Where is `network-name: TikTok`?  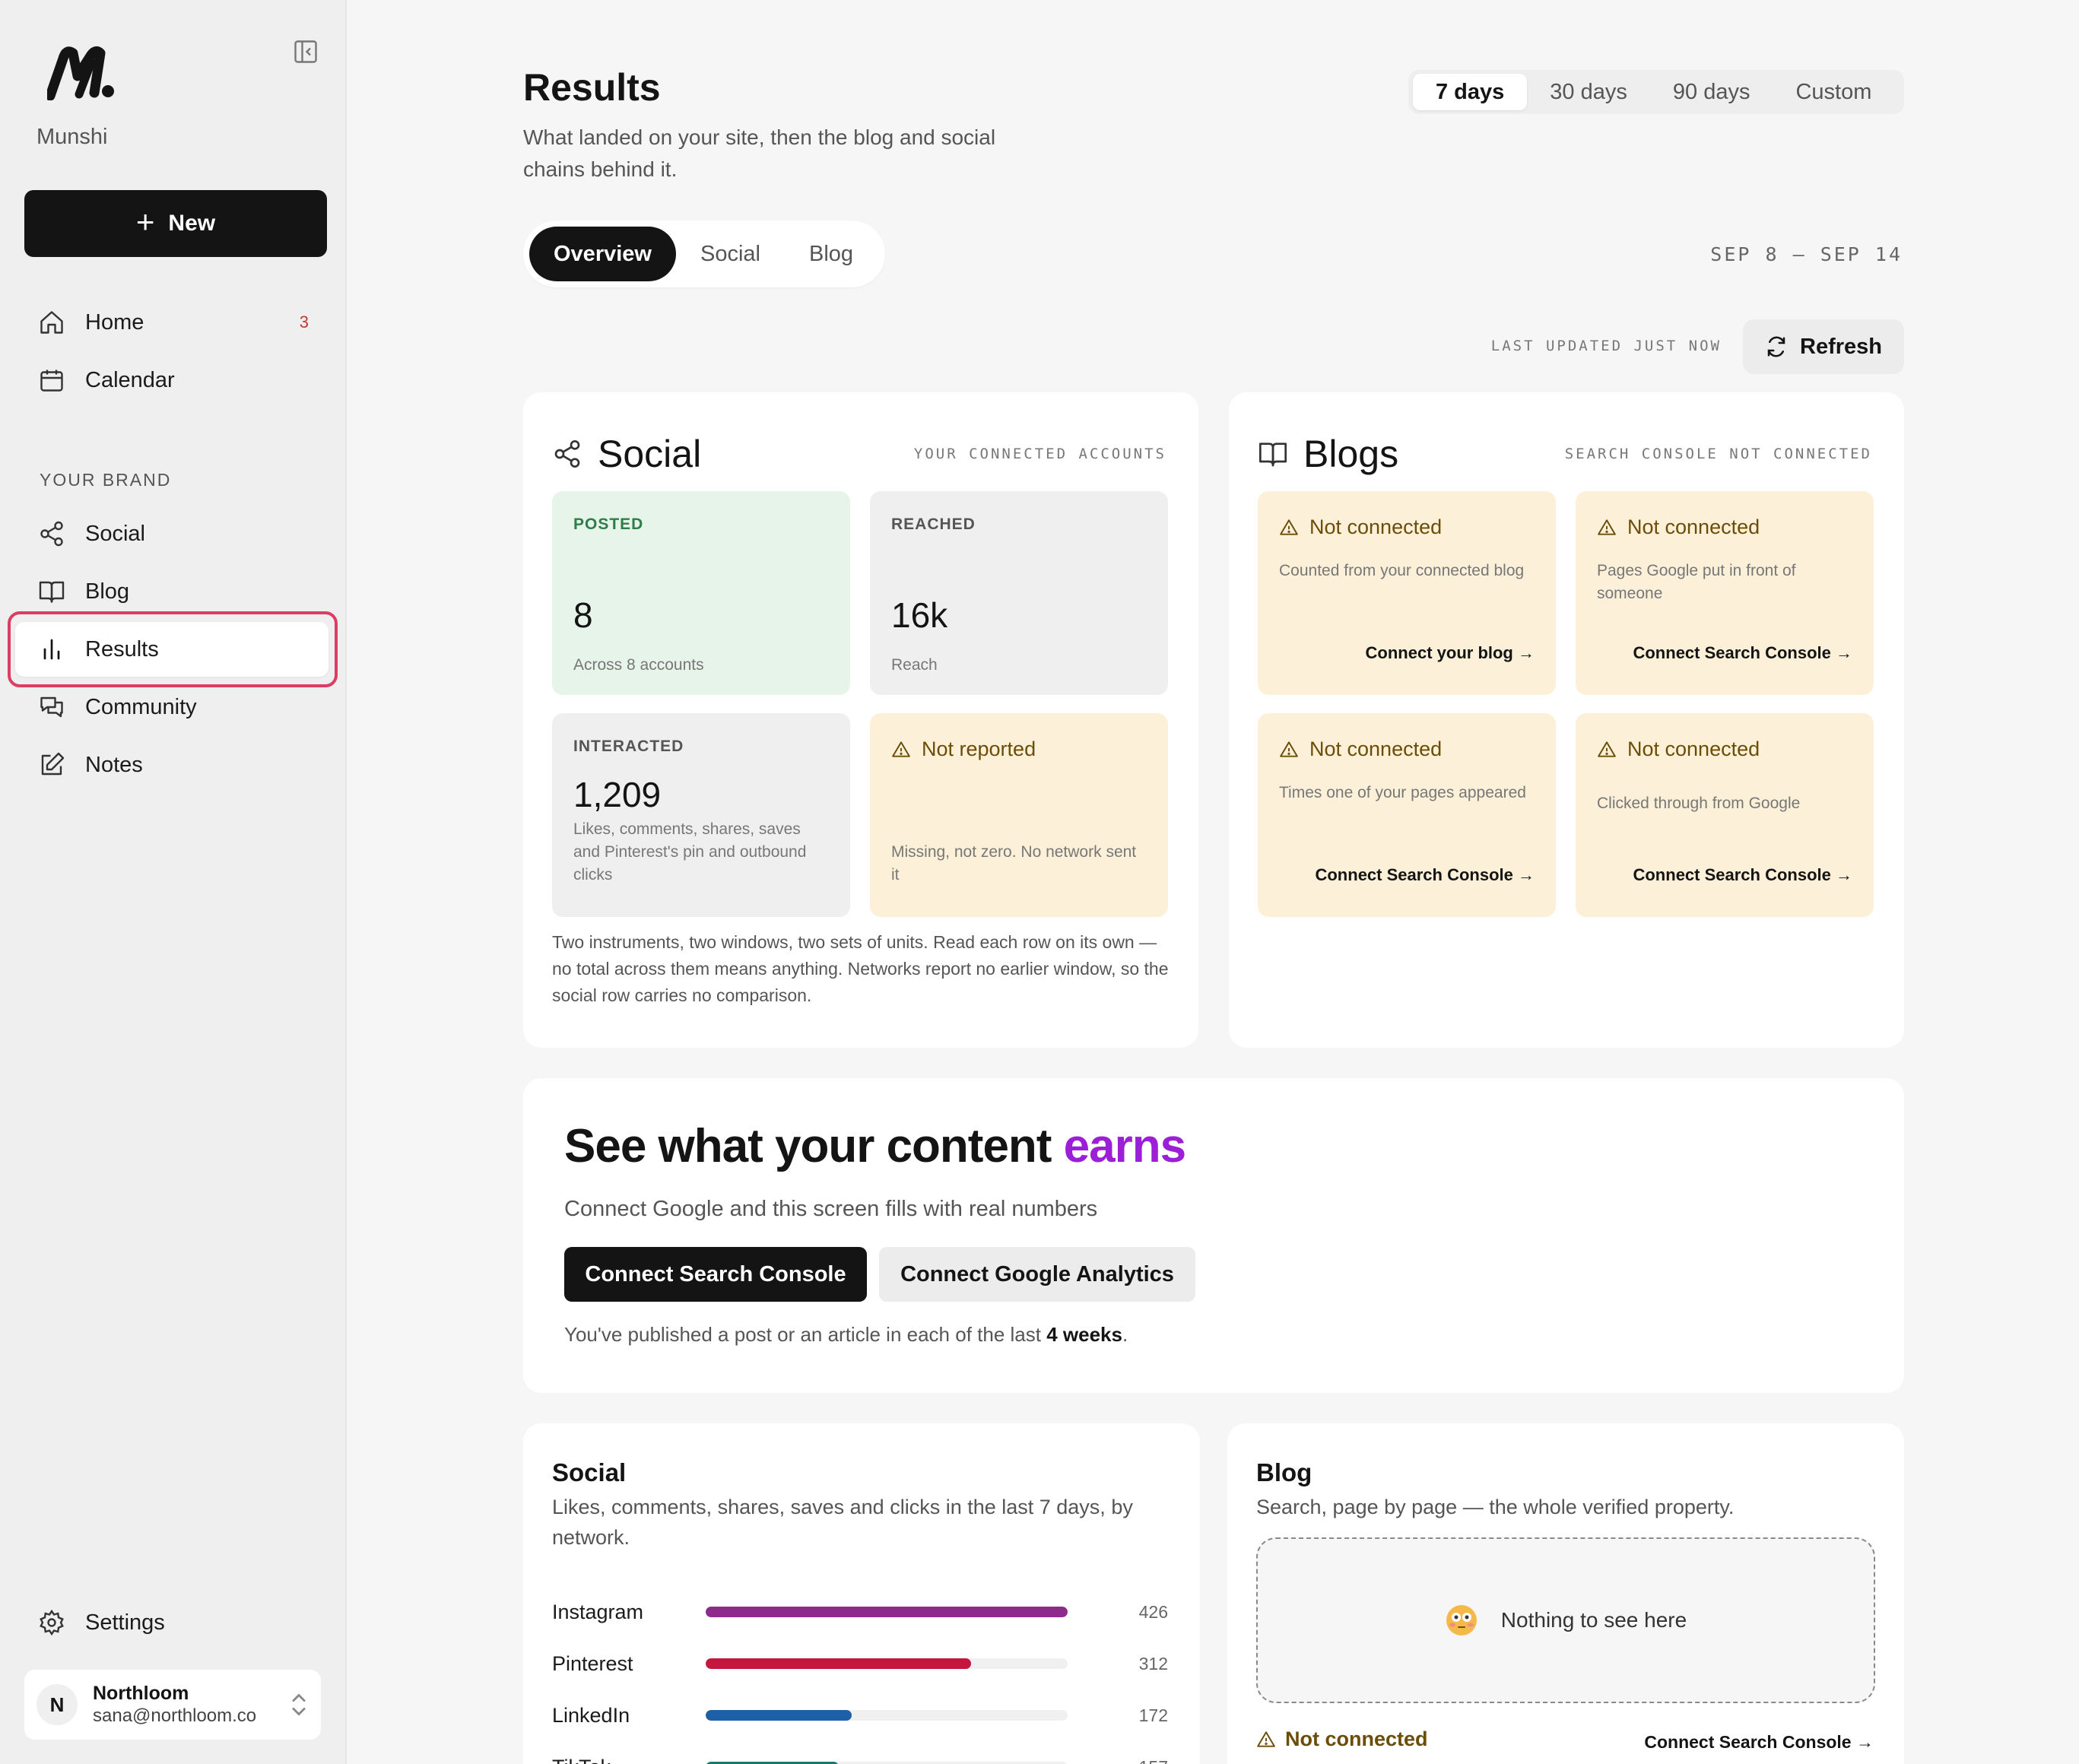 network-name: TikTok is located at coordinates (629, 1760).